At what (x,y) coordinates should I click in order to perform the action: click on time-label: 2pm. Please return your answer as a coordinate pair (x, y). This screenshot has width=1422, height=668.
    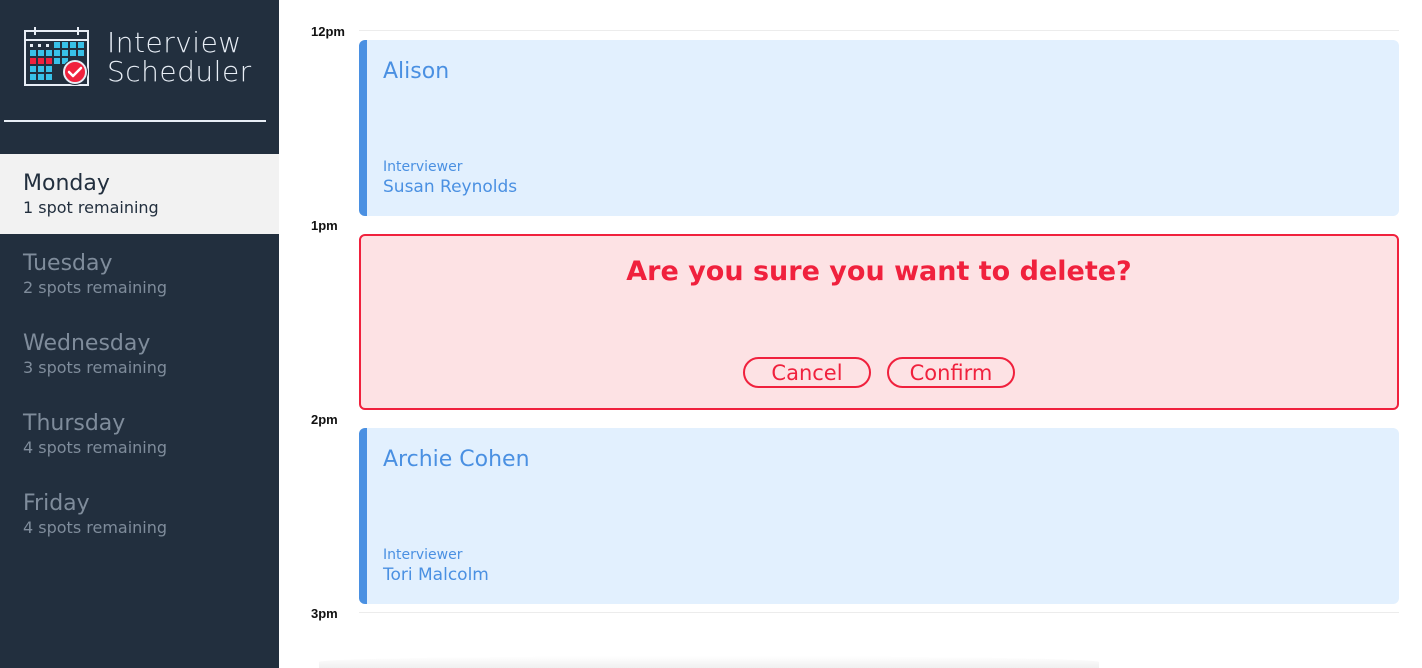
    Looking at the image, I should click on (324, 419).